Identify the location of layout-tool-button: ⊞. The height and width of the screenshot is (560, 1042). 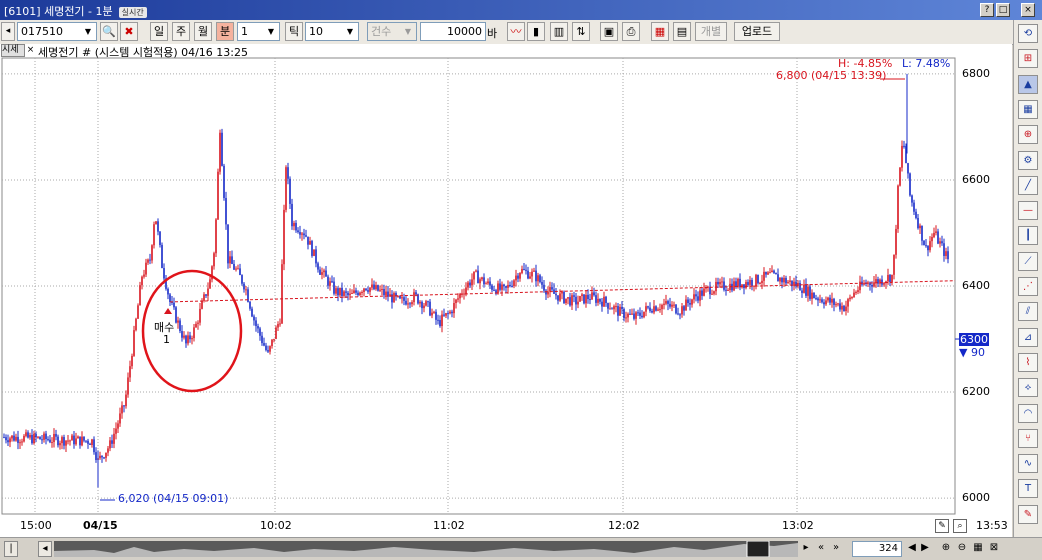
(1028, 59).